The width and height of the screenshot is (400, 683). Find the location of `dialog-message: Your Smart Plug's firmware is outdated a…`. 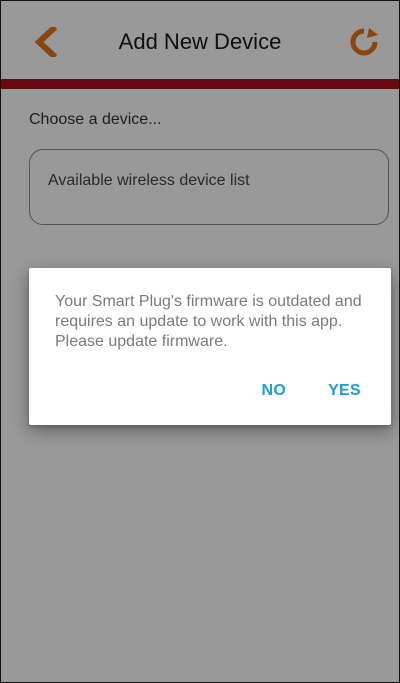

dialog-message: Your Smart Plug's firmware is outdated a… is located at coordinates (208, 321).